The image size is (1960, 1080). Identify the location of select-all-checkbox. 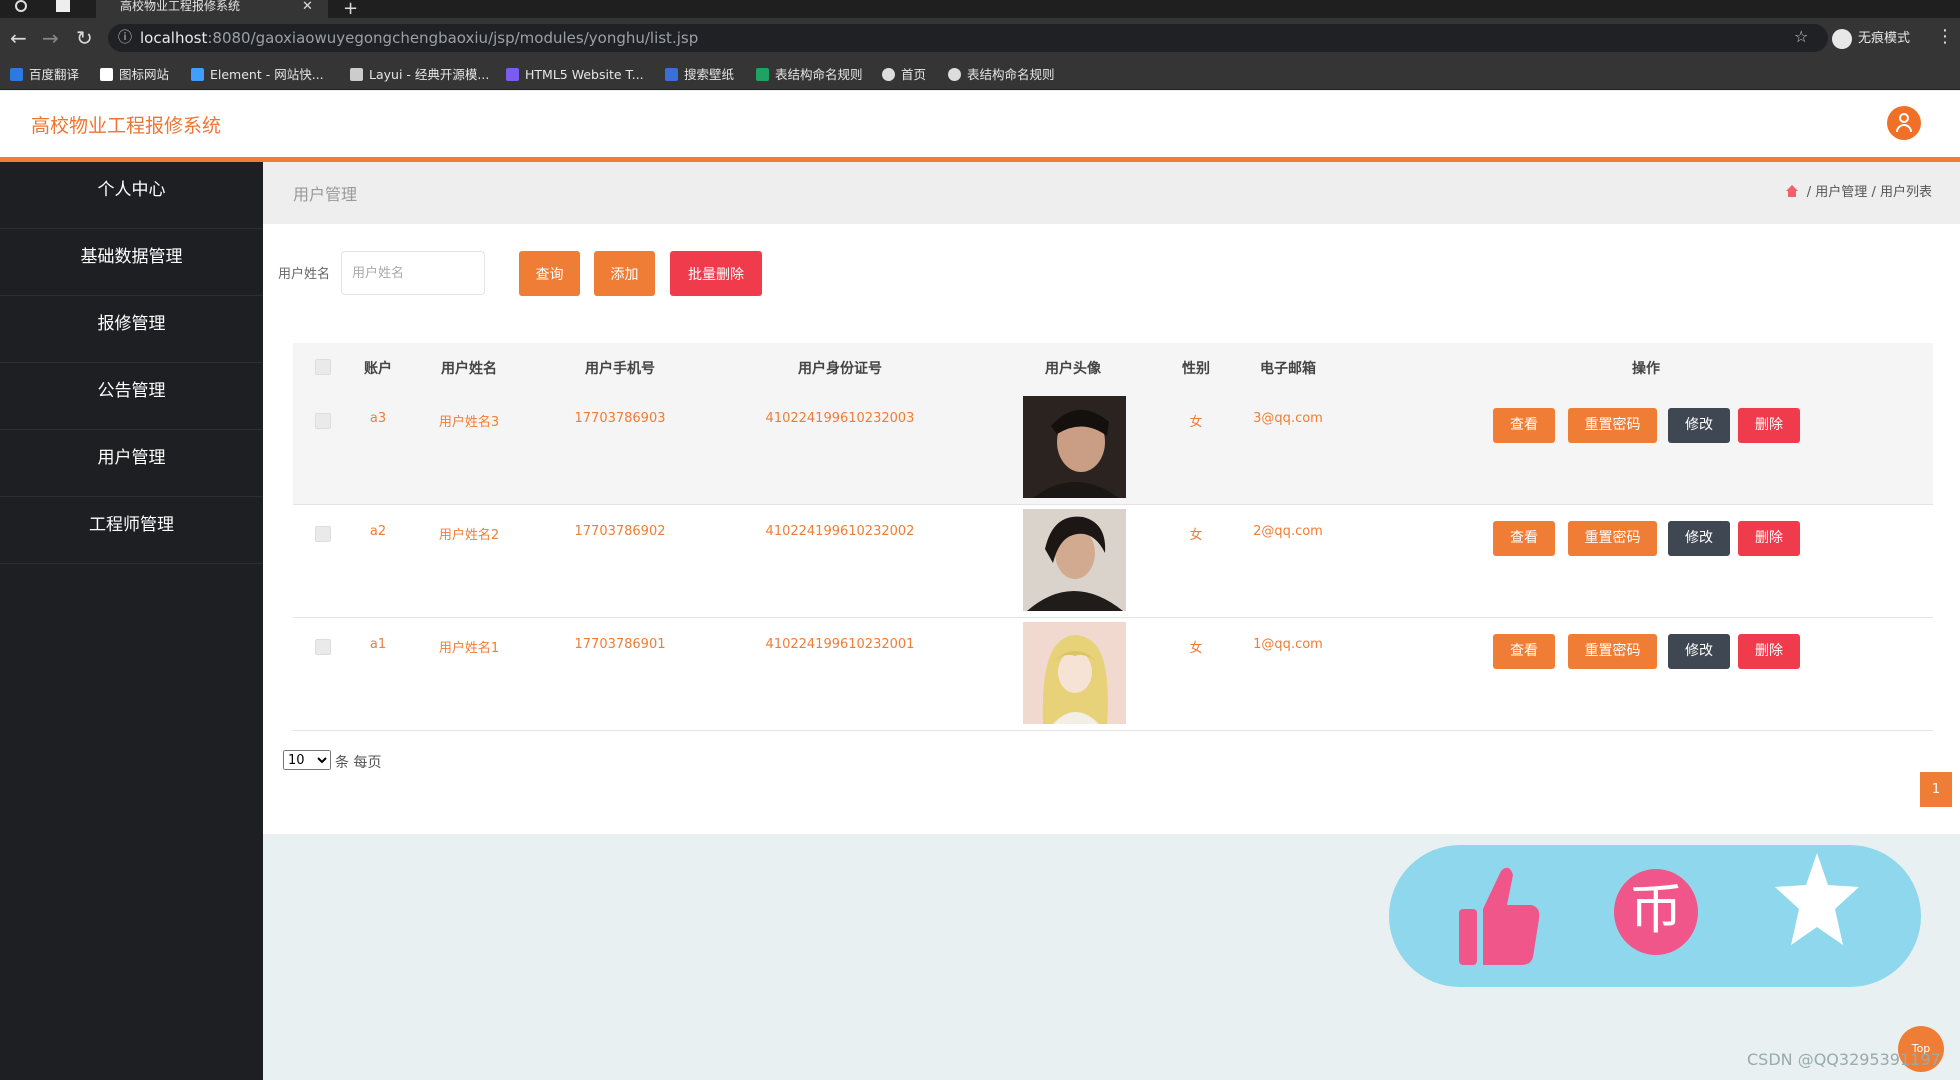
(323, 367).